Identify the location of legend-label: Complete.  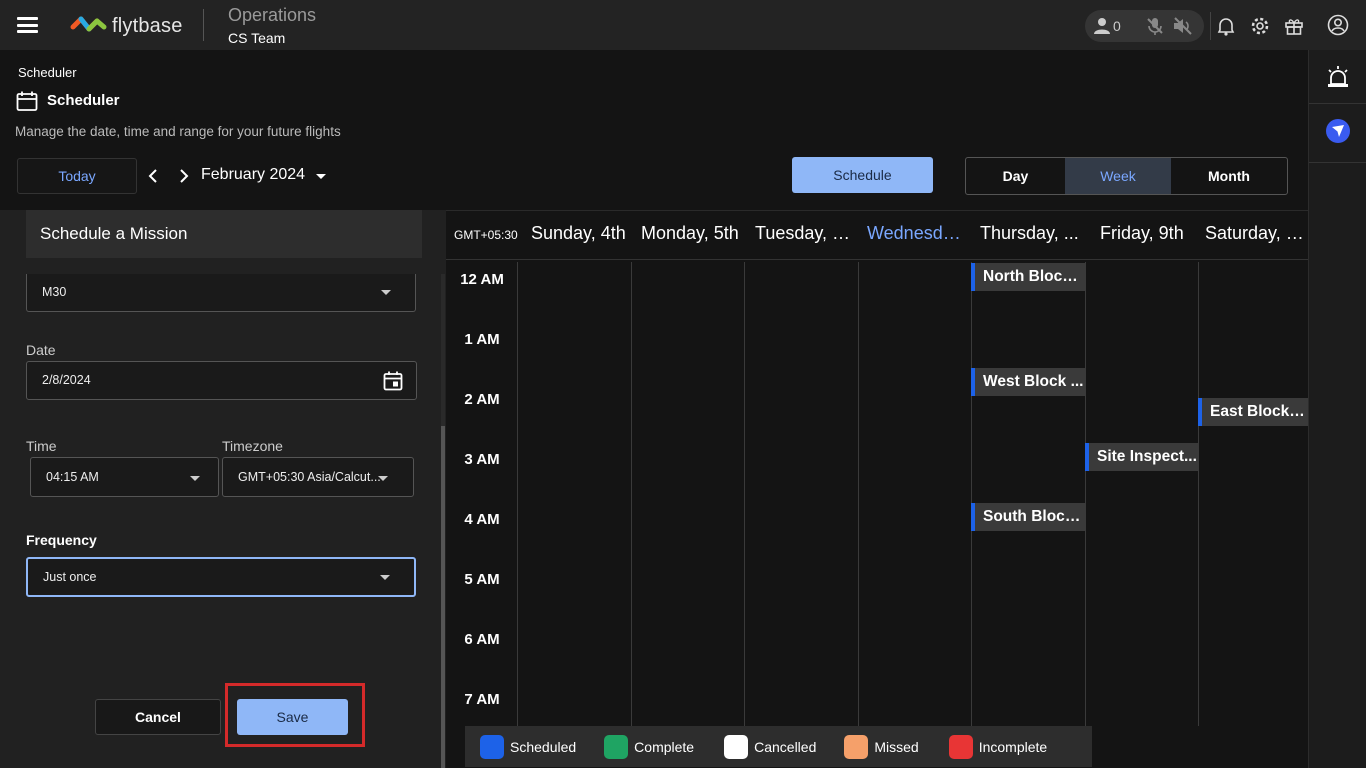
(664, 746).